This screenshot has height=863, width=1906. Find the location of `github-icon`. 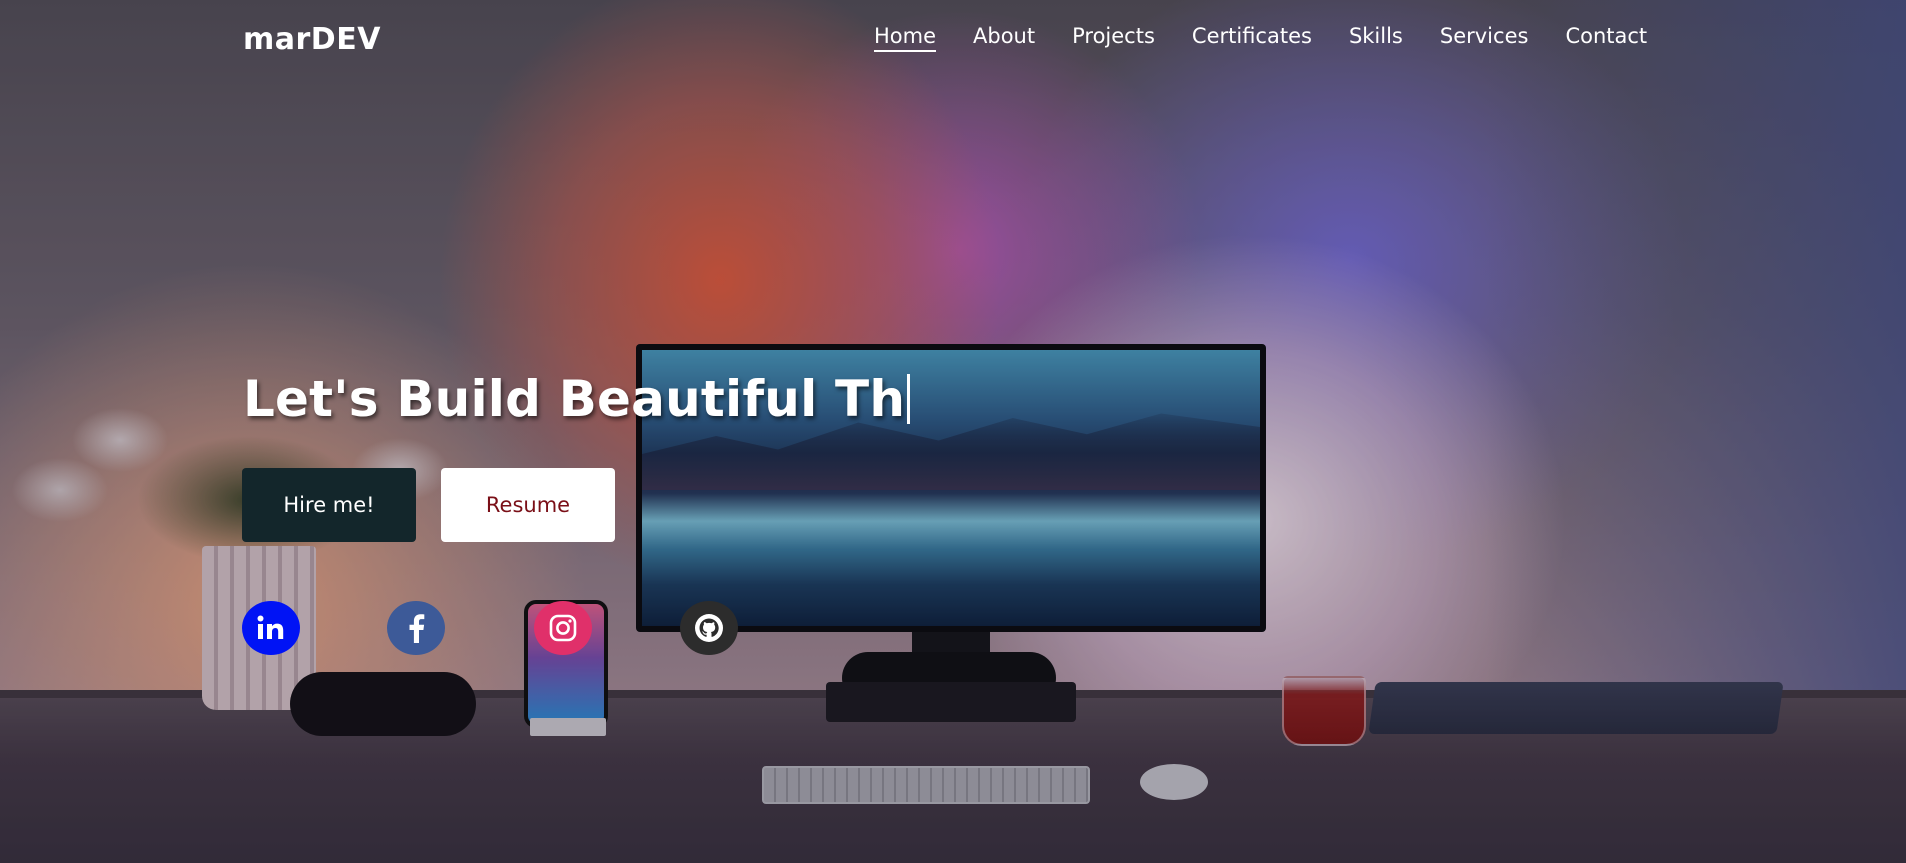

github-icon is located at coordinates (709, 628).